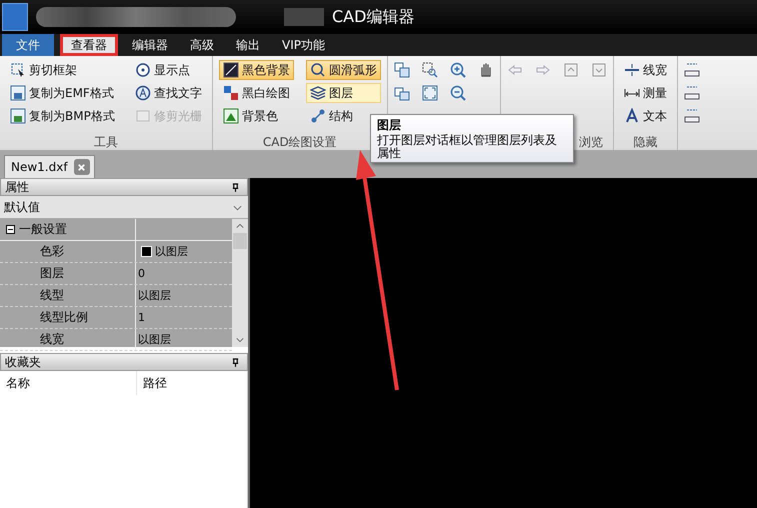  What do you see at coordinates (23, 362) in the screenshot?
I see `panel-title: 收藏夹` at bounding box center [23, 362].